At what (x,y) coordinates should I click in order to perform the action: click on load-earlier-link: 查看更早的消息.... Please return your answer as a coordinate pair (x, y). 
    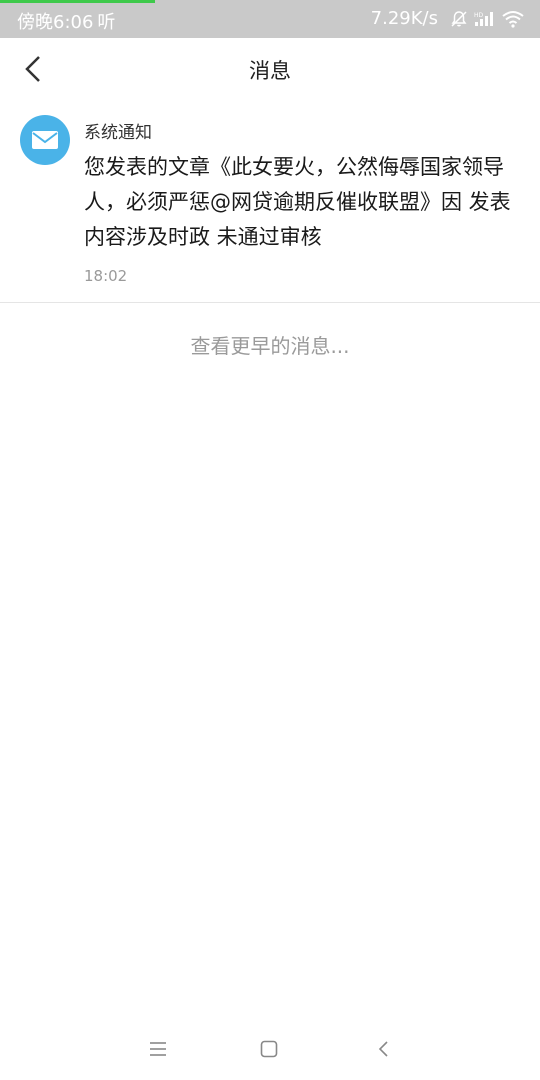
    Looking at the image, I should click on (270, 344).